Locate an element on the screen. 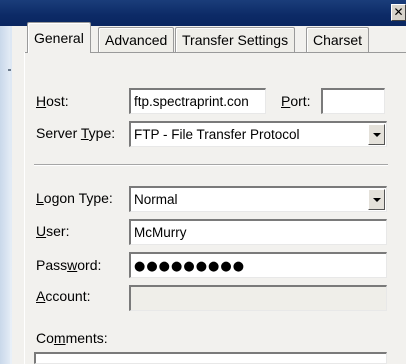  server-type-select: FTP - File Transfer Protocol is located at coordinates (258, 134).